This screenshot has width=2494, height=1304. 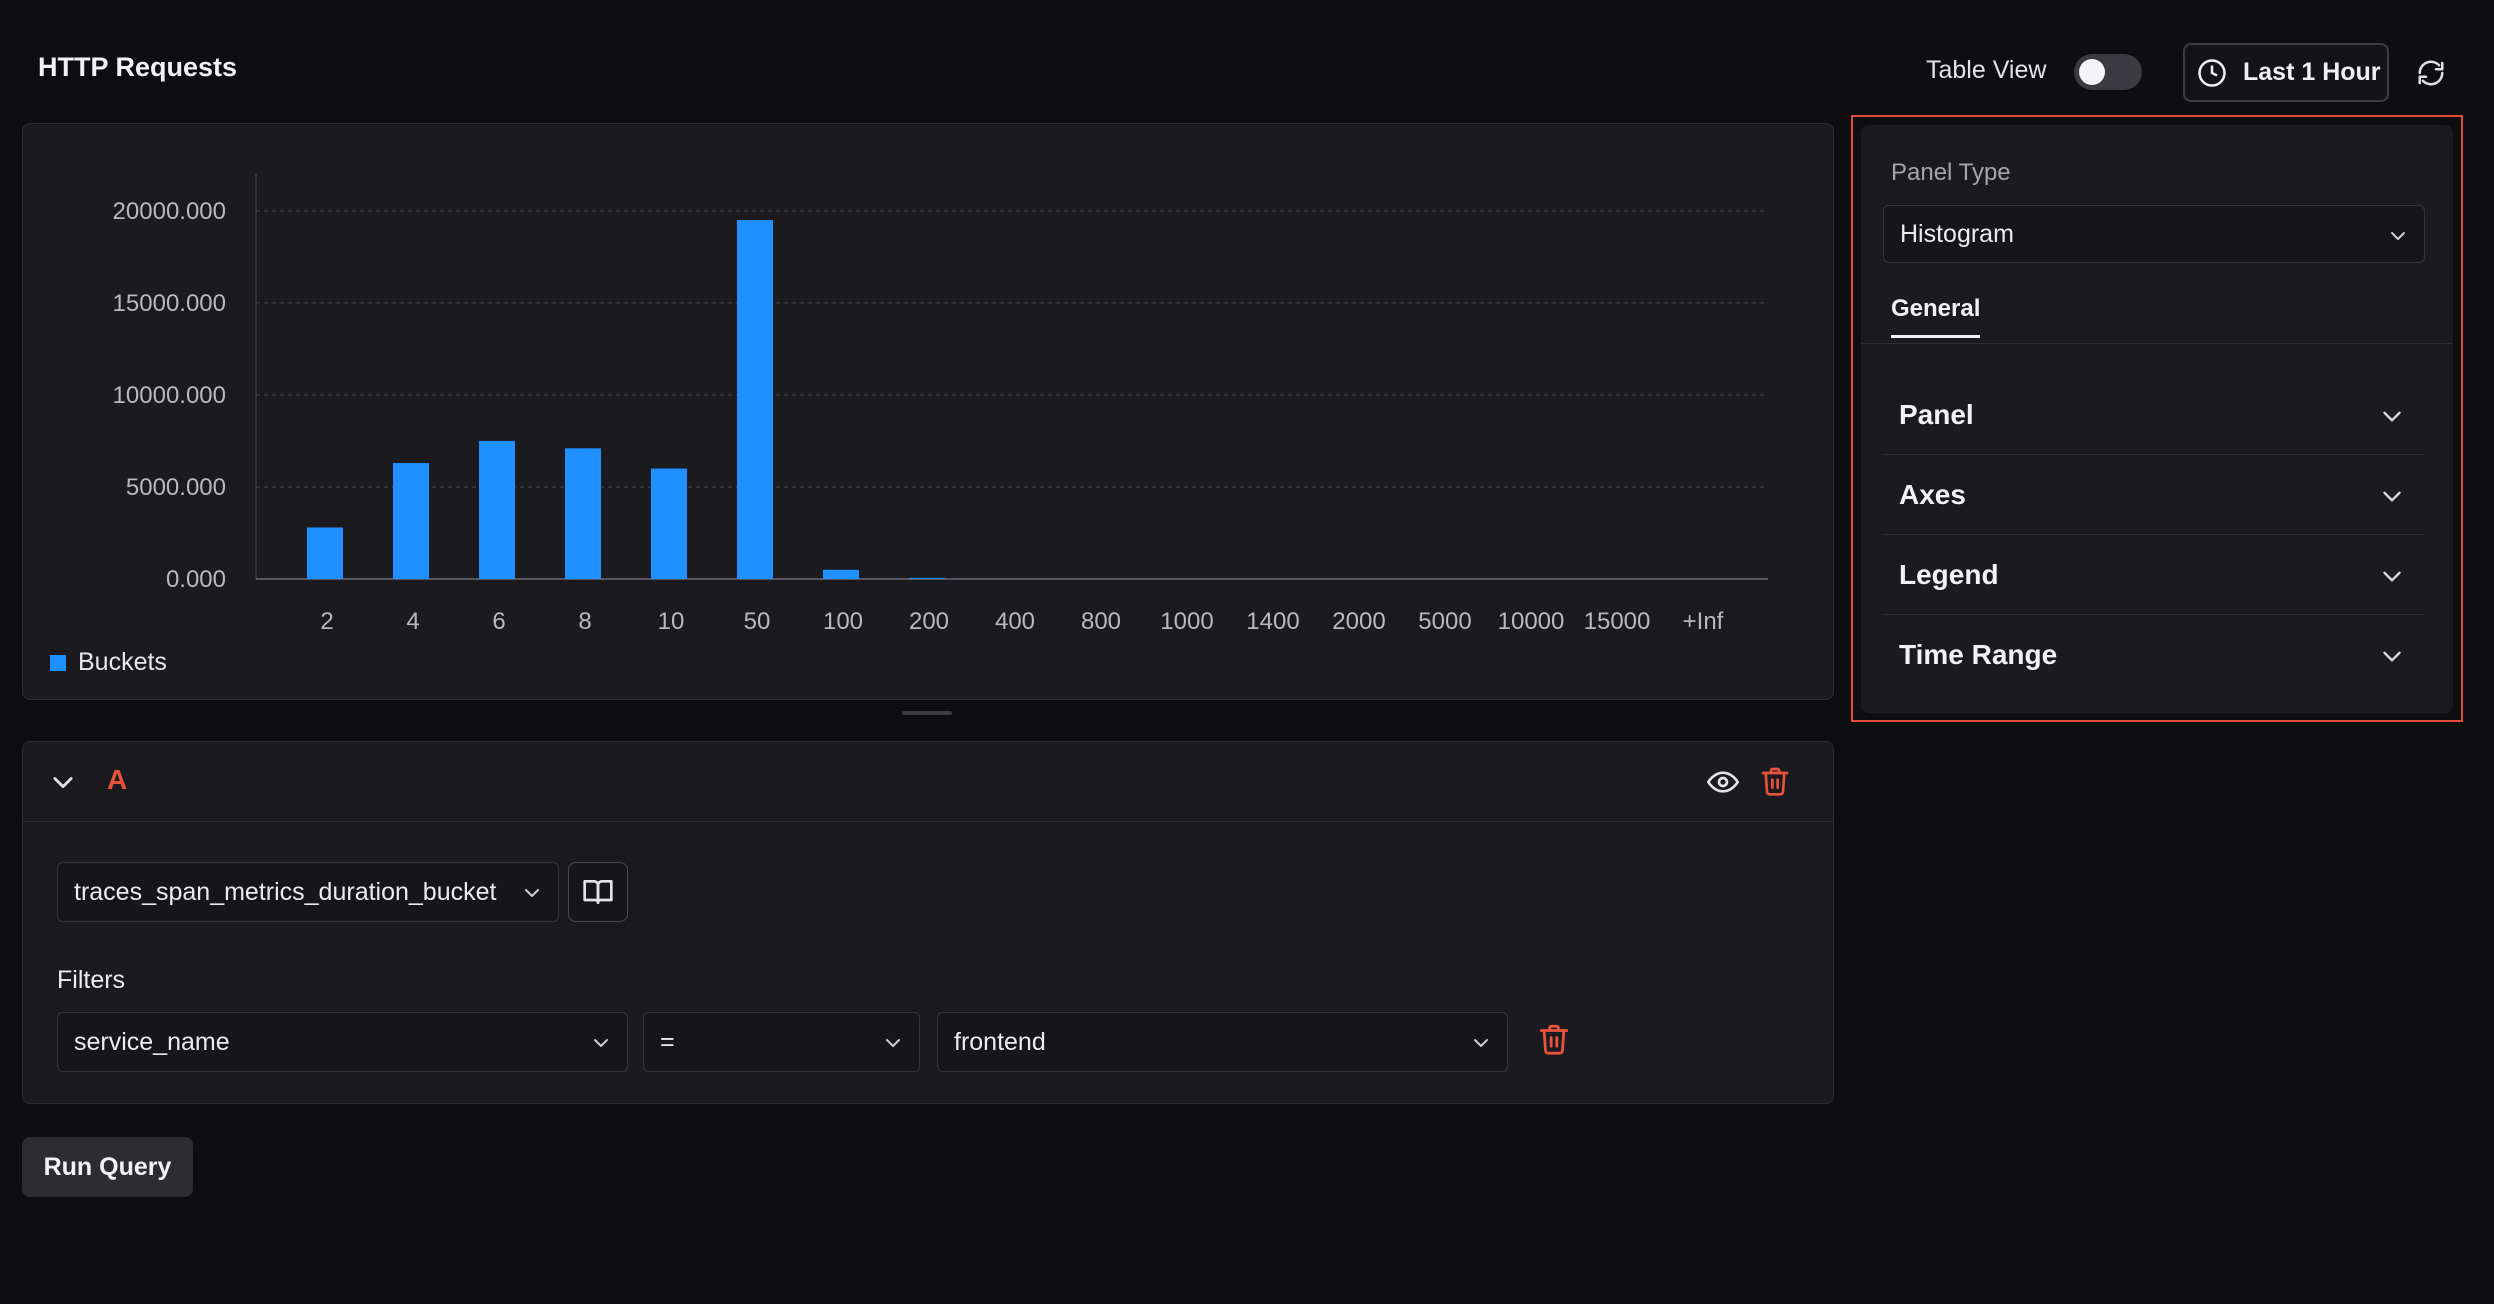 I want to click on filter-operator-select: =, so click(x=781, y=1042).